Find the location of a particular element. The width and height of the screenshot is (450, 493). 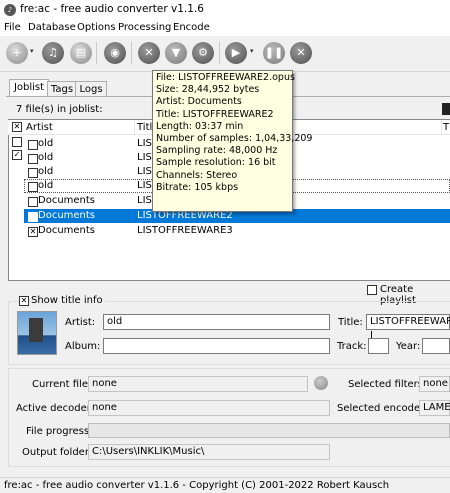

file-progress-label: File progress: is located at coordinates (59, 431).